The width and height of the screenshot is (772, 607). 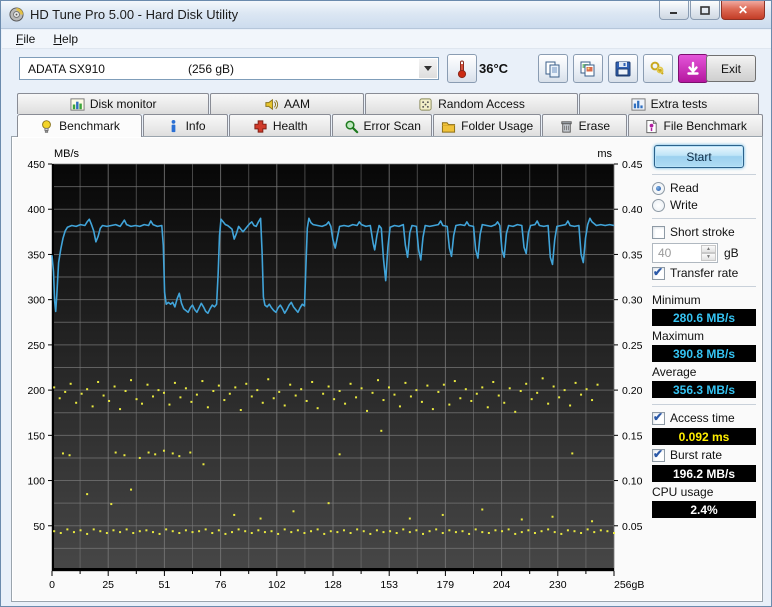 I want to click on short-stroke-checkbox, so click(x=658, y=232).